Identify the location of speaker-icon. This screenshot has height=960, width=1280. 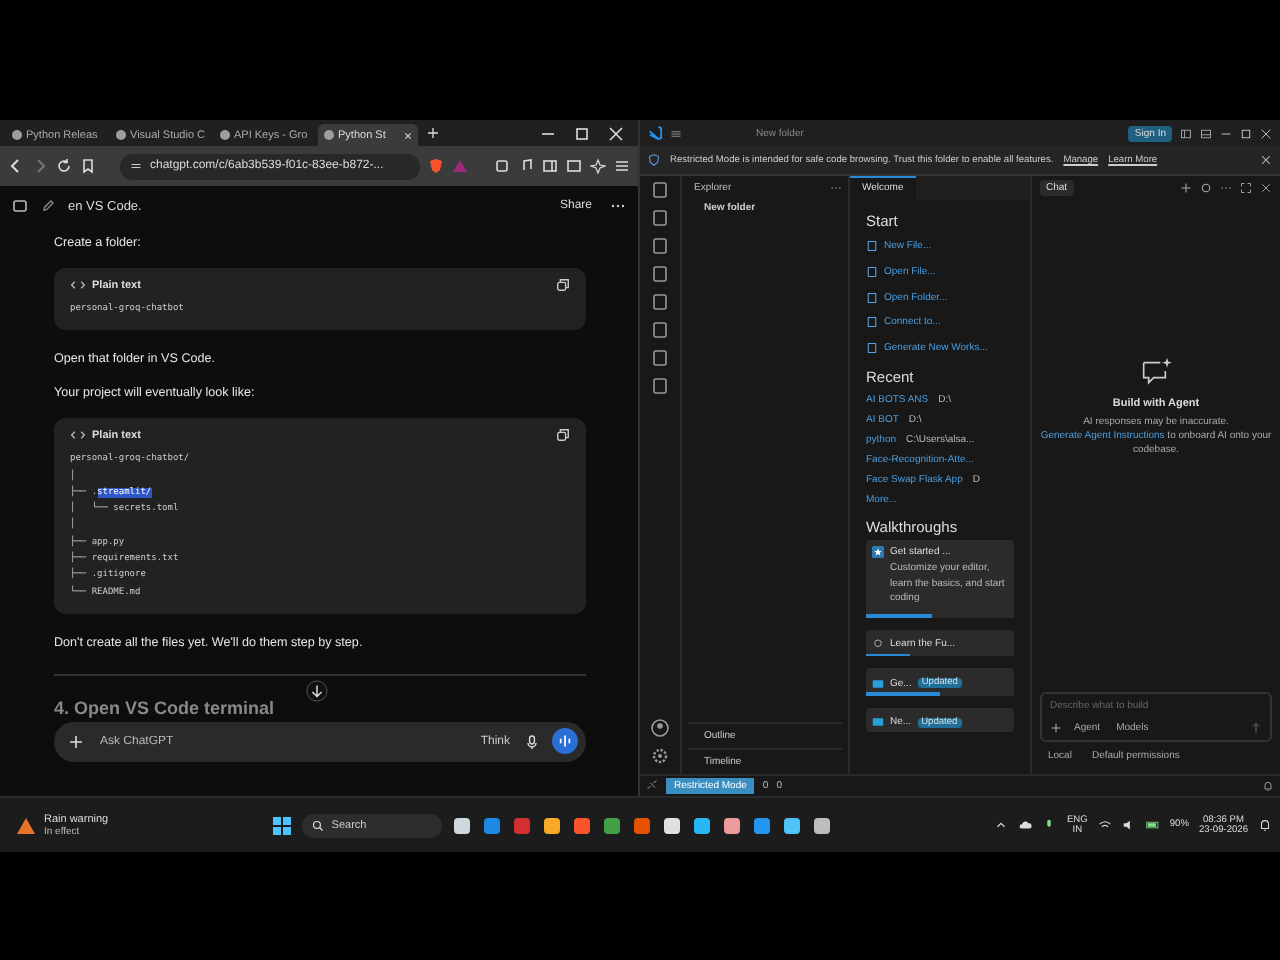
(1128, 825).